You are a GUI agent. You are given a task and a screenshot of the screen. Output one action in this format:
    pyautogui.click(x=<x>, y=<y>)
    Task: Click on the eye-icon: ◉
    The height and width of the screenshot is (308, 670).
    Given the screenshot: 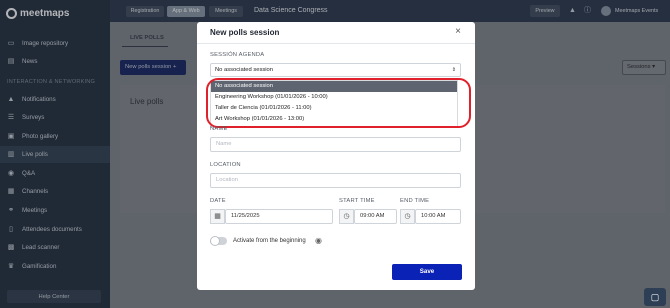 What is the action you would take?
    pyautogui.click(x=318, y=240)
    